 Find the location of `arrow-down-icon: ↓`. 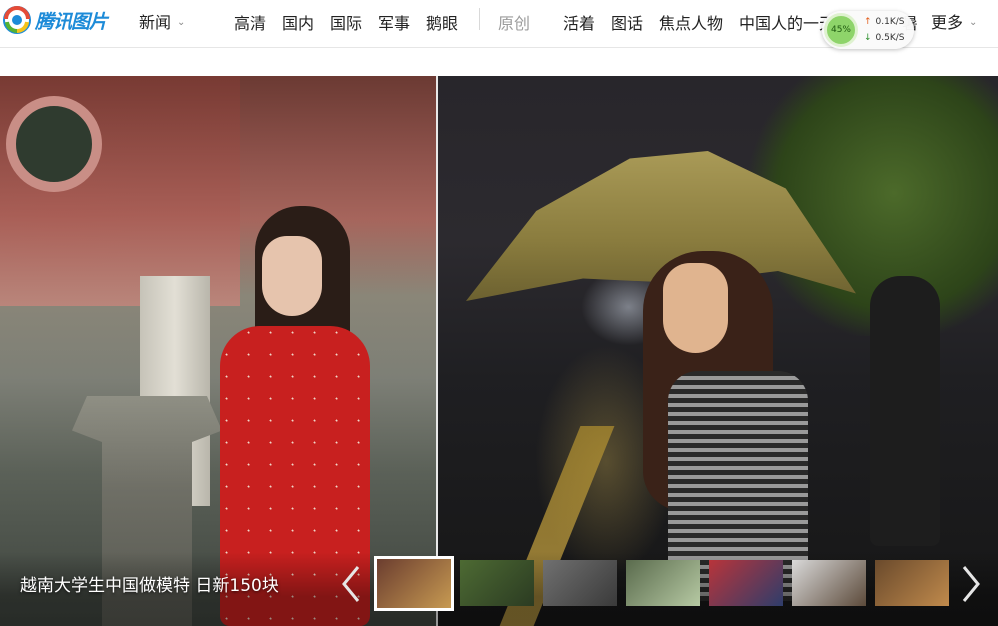

arrow-down-icon: ↓ is located at coordinates (868, 38).